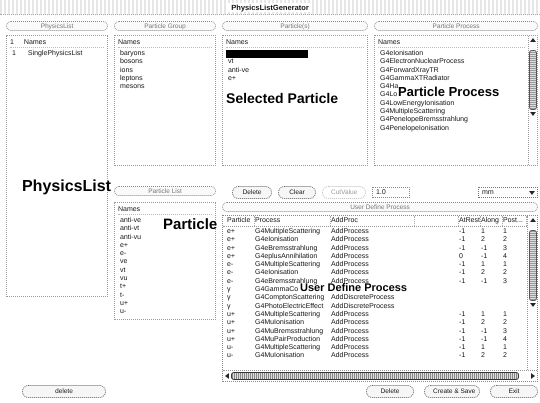  I want to click on annotation-label: PhysicsList, so click(66, 187).